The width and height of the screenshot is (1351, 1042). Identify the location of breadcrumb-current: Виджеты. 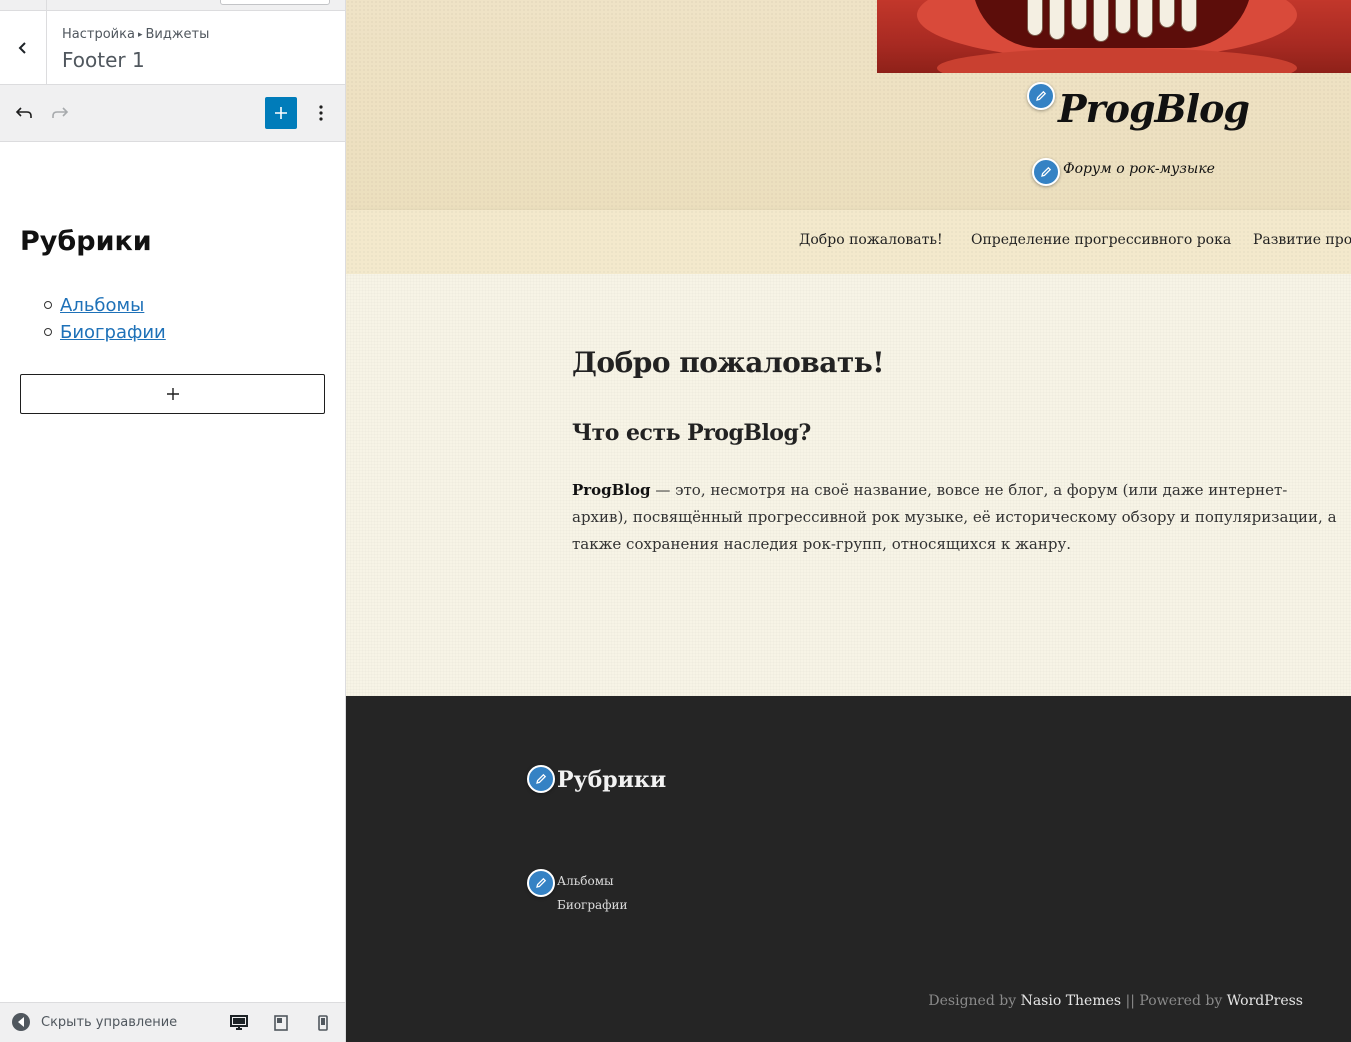
(177, 34).